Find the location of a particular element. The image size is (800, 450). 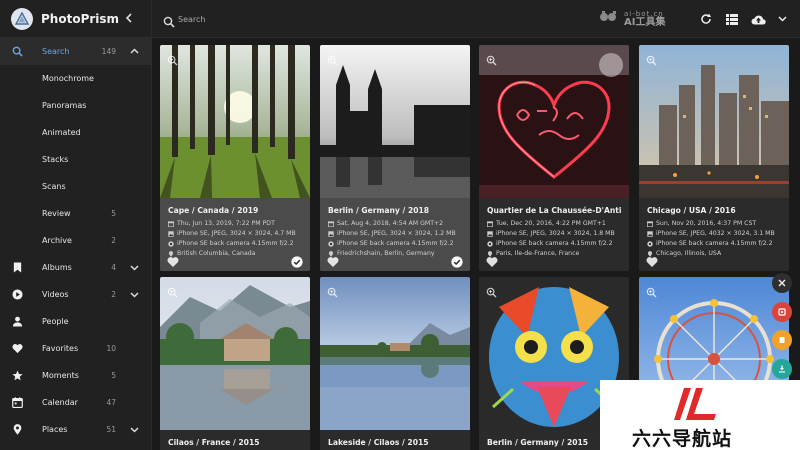

delete-icon is located at coordinates (782, 312).